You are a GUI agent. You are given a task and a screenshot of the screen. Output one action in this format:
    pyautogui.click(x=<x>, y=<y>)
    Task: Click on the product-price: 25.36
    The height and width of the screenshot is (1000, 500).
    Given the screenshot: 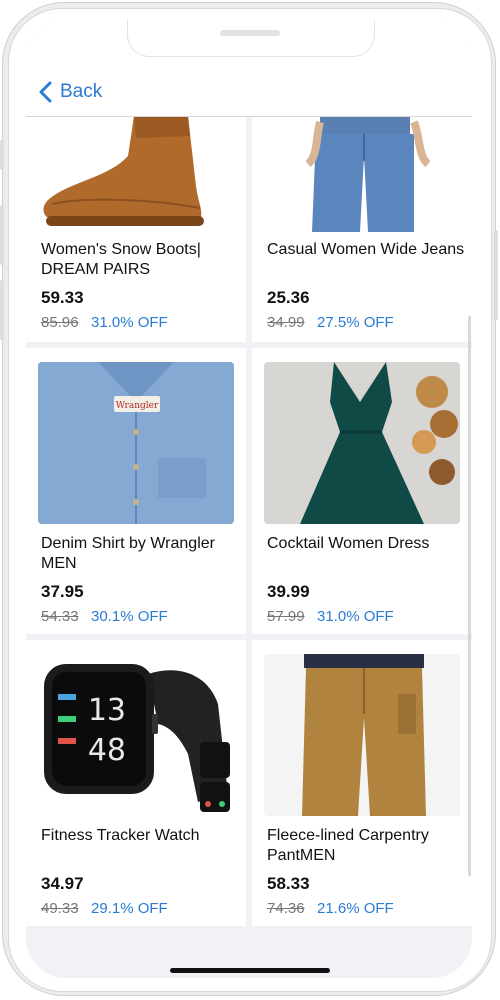 What is the action you would take?
    pyautogui.click(x=288, y=297)
    